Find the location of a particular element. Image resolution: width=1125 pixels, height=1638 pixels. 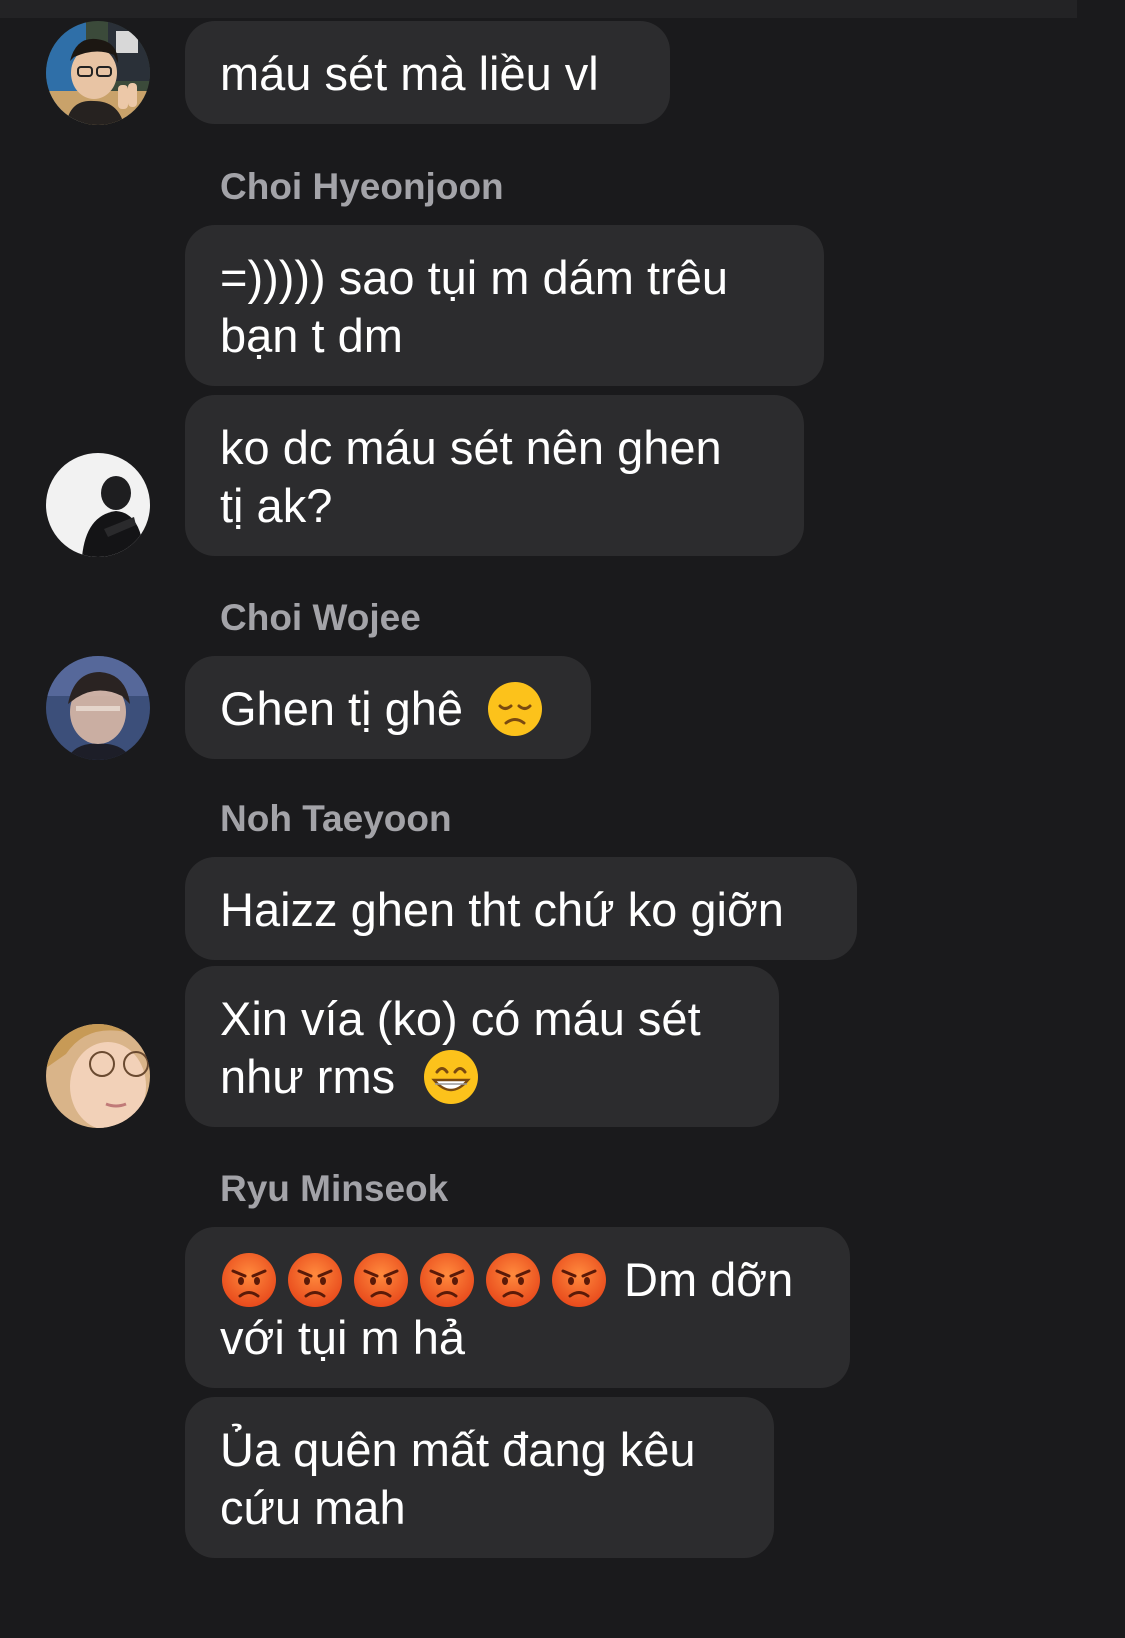

message-bubble-1: máu sét mà liều vl is located at coordinates (427, 72).